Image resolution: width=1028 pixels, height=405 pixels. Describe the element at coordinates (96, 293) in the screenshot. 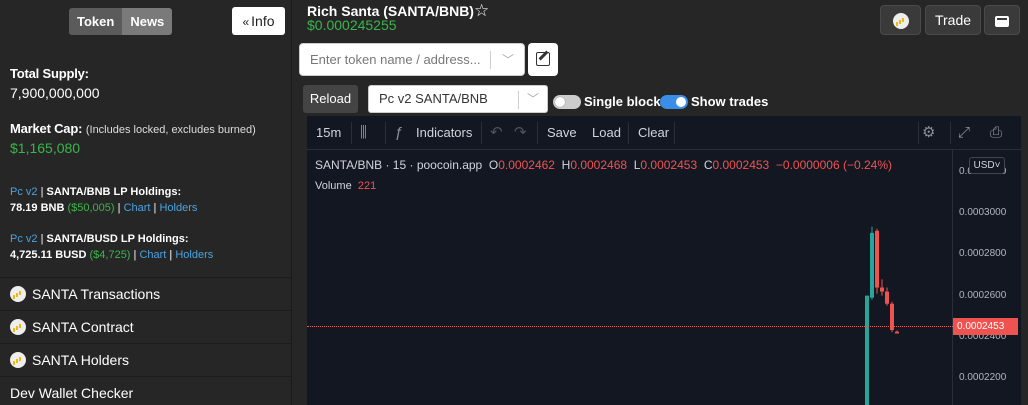

I see `menu-label: SANTA Transactions` at that location.